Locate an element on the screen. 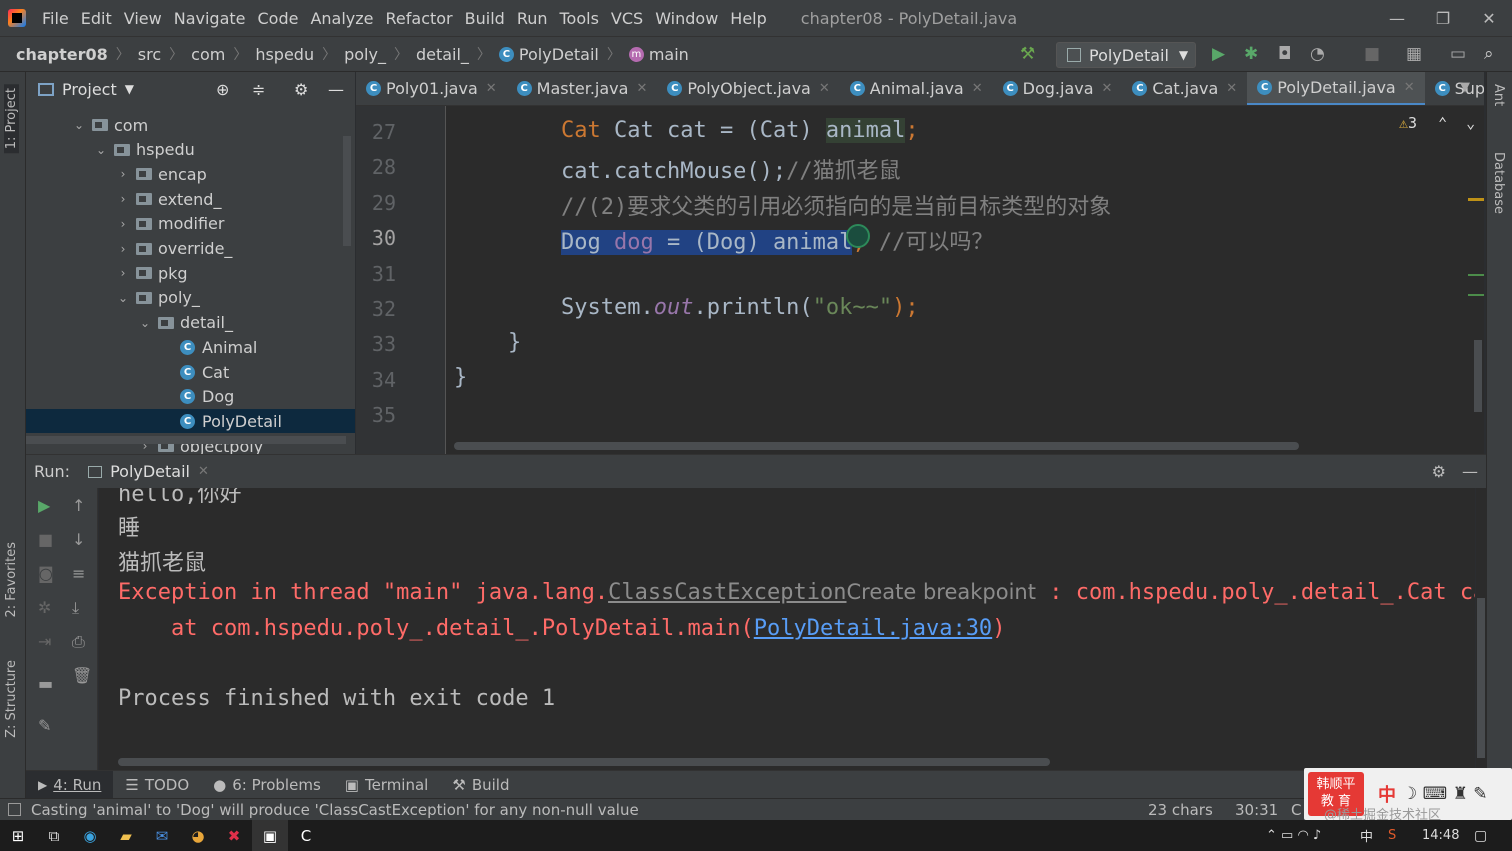  tree-item: › override_ is located at coordinates (190, 249).